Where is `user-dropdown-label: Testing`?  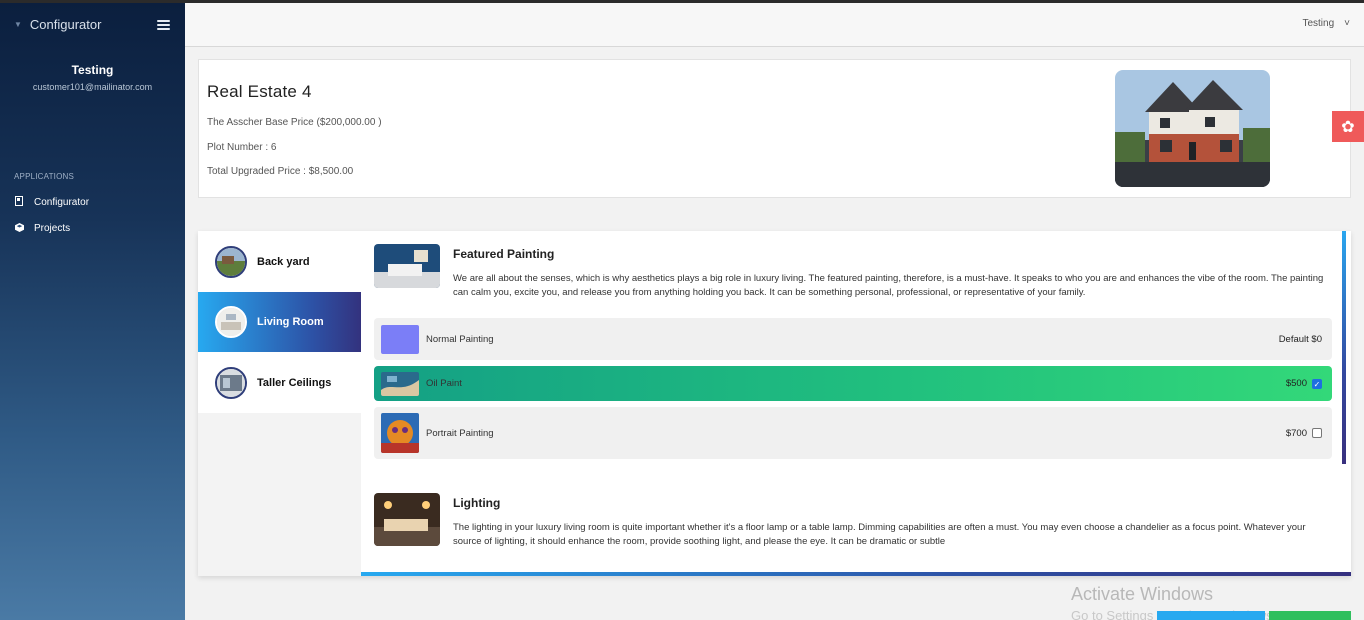 user-dropdown-label: Testing is located at coordinates (1318, 23).